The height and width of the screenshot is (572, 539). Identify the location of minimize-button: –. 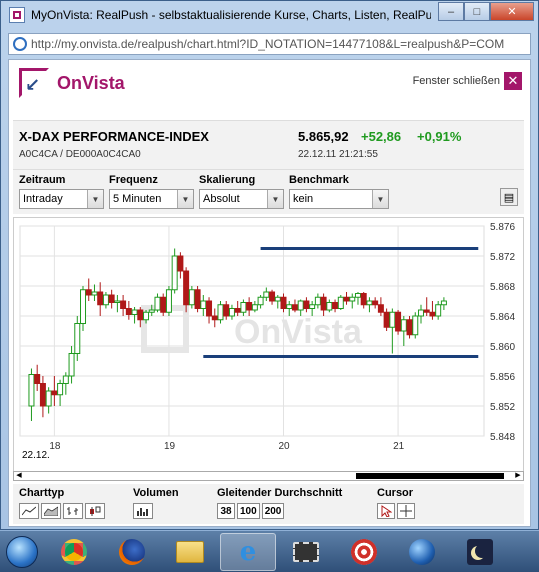
(451, 11).